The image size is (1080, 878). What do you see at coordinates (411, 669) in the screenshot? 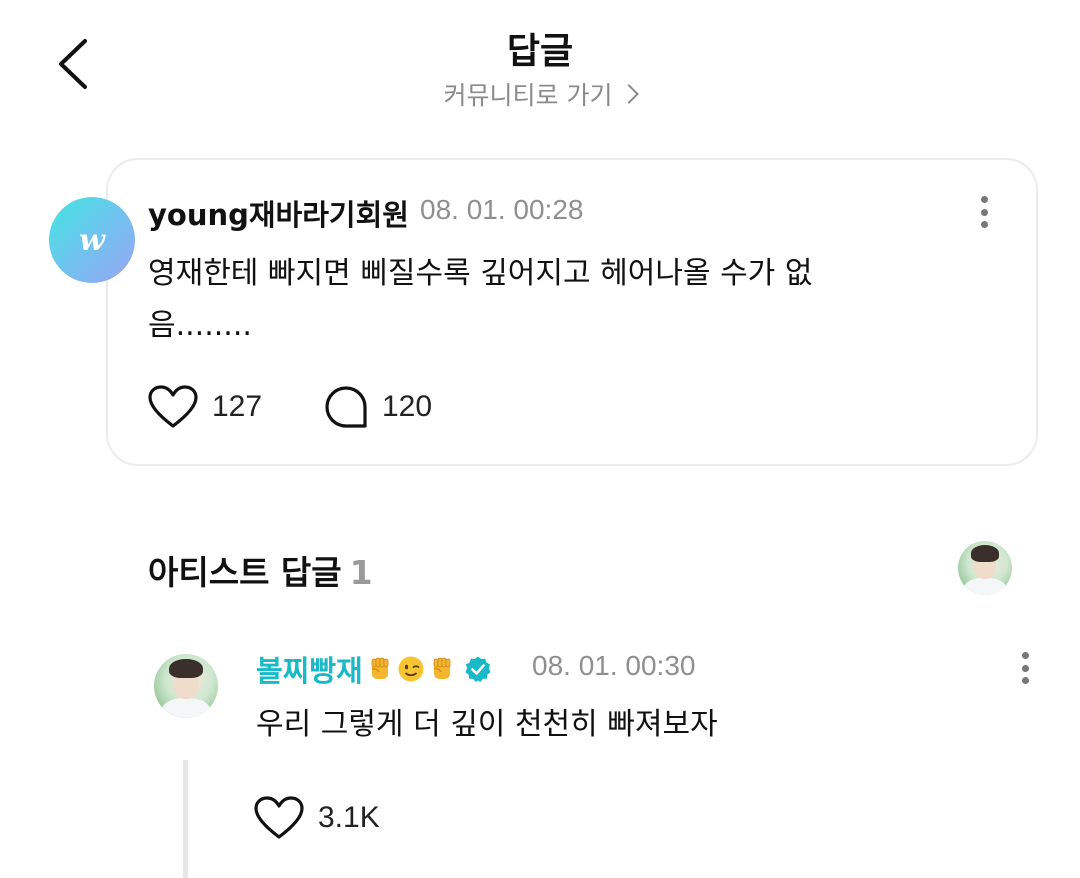
I see `winking-face-emoji-icon` at bounding box center [411, 669].